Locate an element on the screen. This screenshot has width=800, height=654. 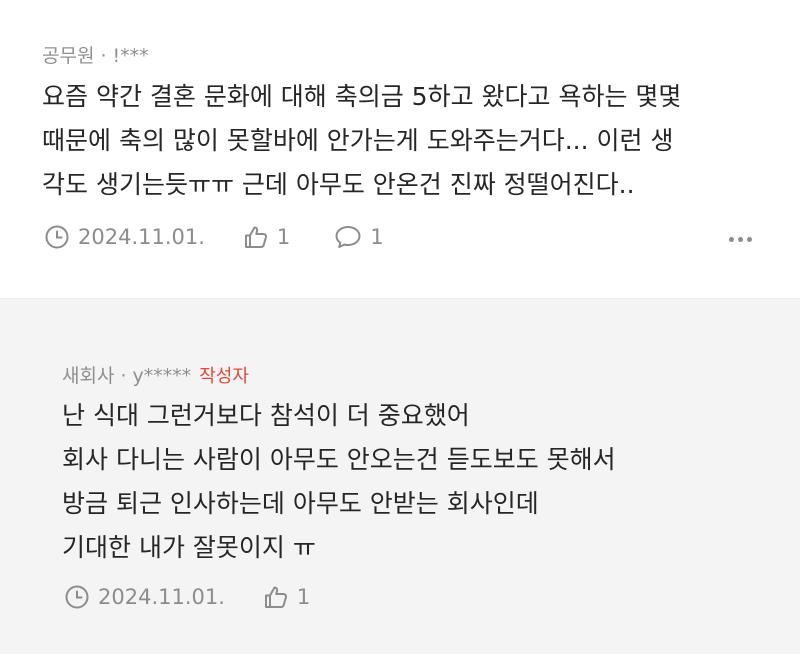
reply-count: 1 is located at coordinates (377, 237).